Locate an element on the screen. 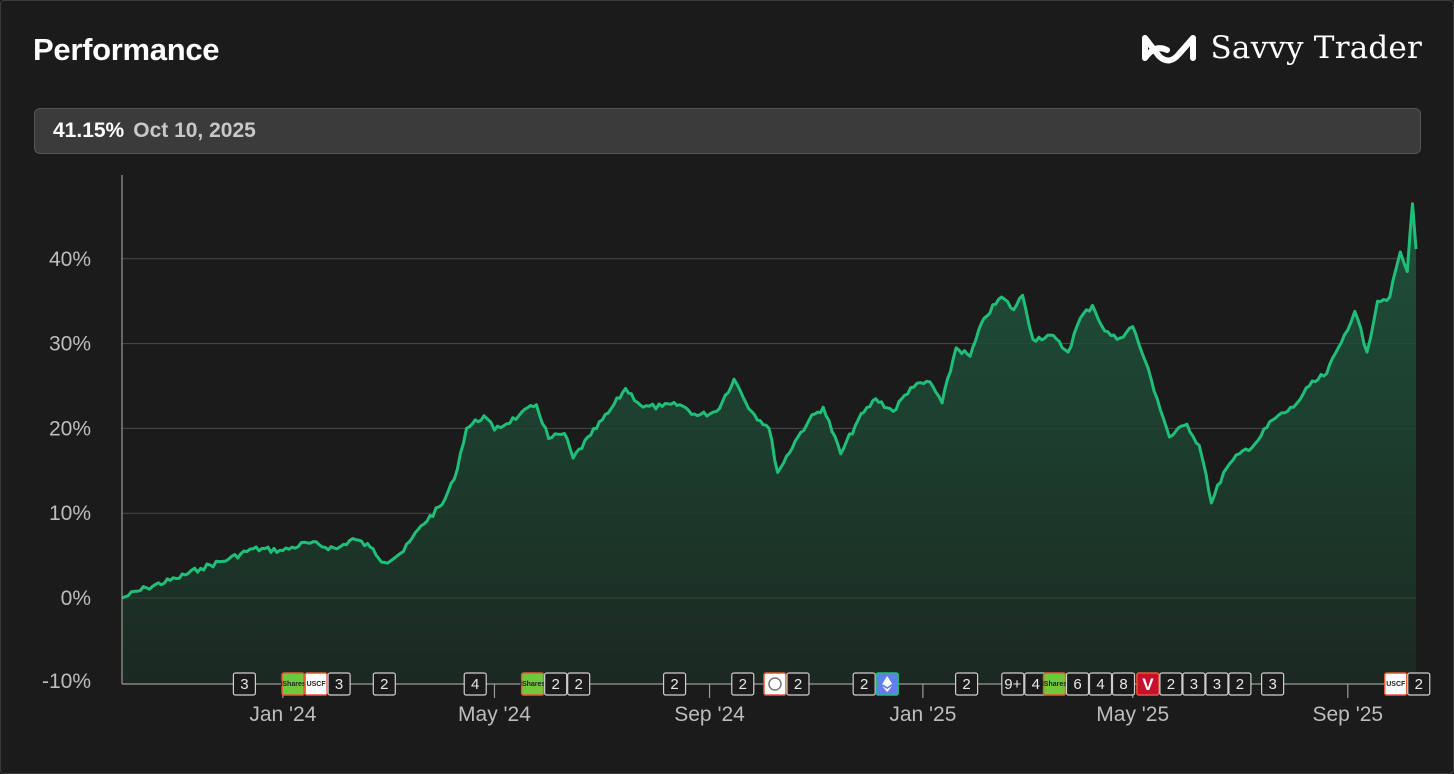 This screenshot has width=1454, height=774. y-tick-label: 0% is located at coordinates (76, 598).